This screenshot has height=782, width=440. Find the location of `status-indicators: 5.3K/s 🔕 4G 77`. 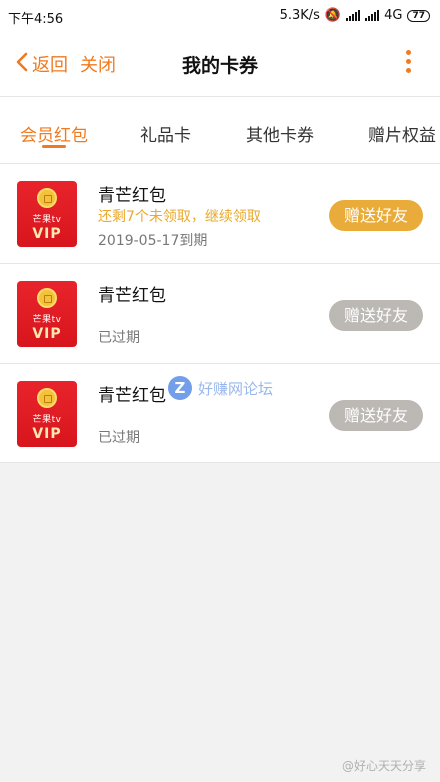

status-indicators: 5.3K/s 🔕 4G 77 is located at coordinates (355, 15).